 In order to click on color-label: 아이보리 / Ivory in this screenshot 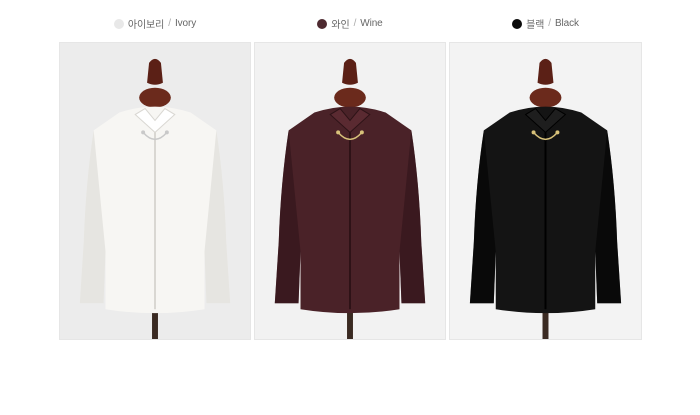, I will do `click(155, 23)`.